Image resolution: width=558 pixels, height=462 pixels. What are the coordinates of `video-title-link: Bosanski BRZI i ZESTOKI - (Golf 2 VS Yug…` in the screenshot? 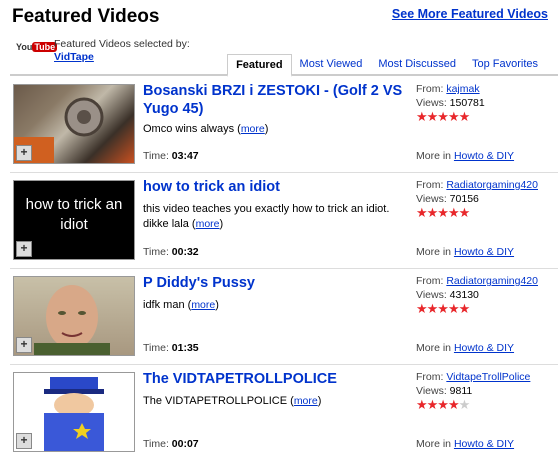 It's located at (273, 100).